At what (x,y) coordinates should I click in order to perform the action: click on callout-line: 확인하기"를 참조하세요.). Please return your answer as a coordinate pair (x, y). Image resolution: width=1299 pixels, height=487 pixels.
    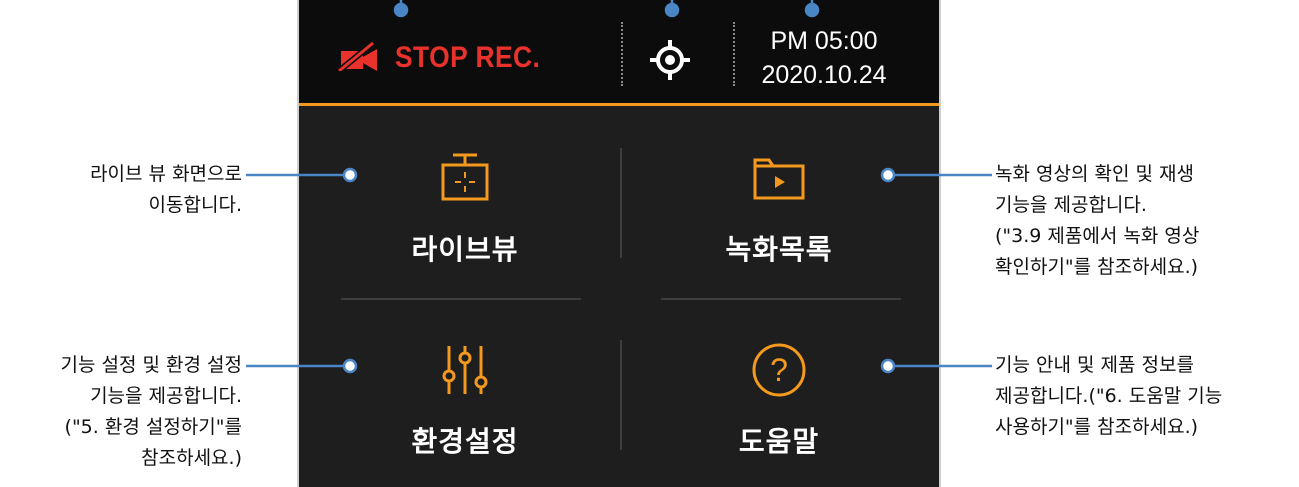
    Looking at the image, I should click on (1097, 267).